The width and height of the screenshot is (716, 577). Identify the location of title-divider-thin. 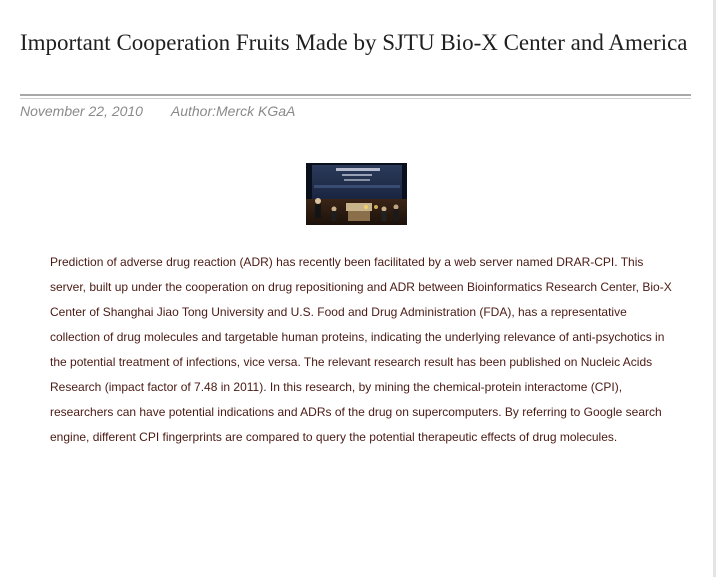
(355, 98).